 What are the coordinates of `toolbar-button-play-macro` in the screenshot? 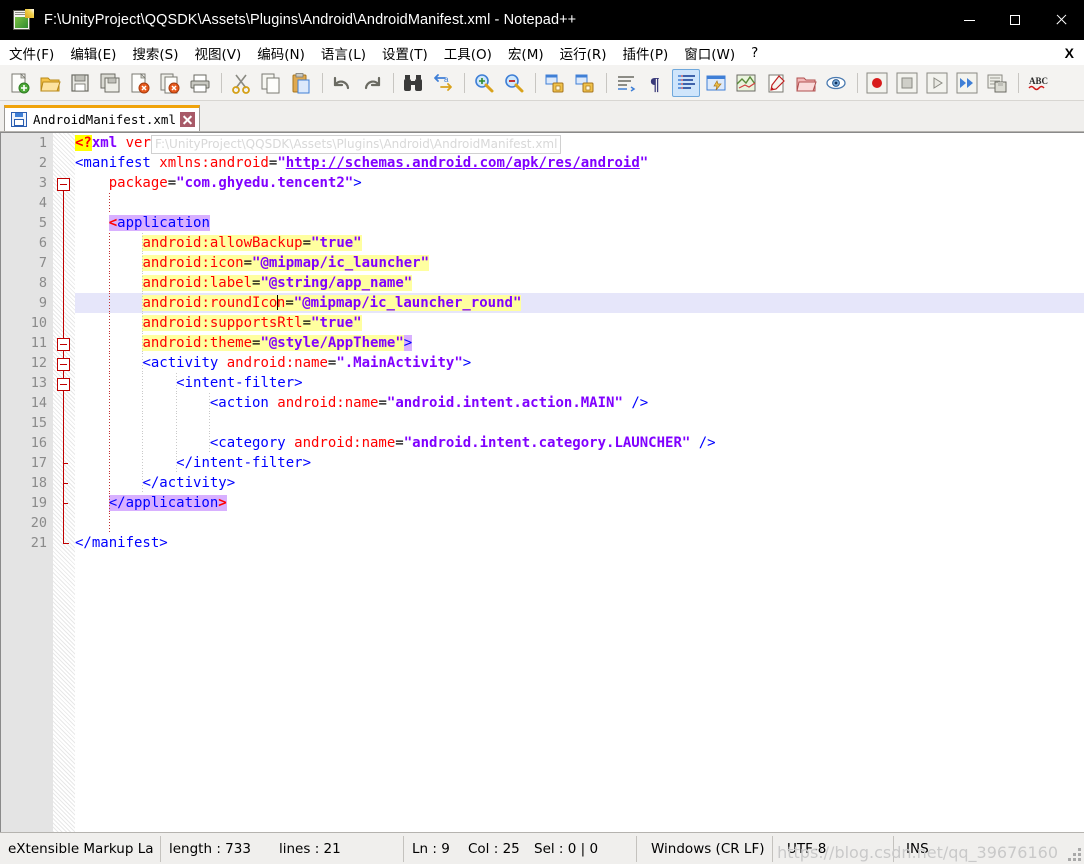 It's located at (937, 83).